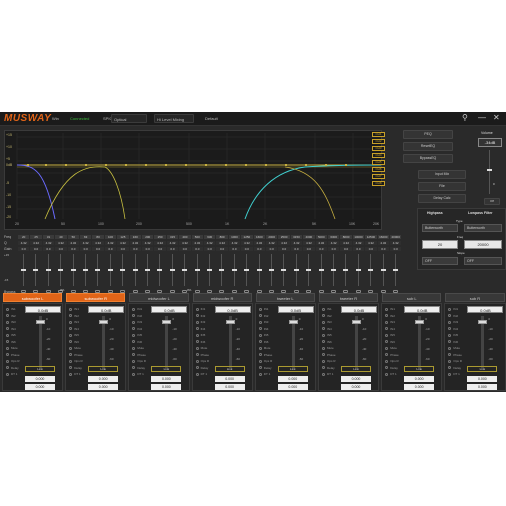 Image resolution: width=506 pixels, height=506 pixels. Describe the element at coordinates (346, 237) in the screenshot. I see `freq-cell: 8000` at that location.